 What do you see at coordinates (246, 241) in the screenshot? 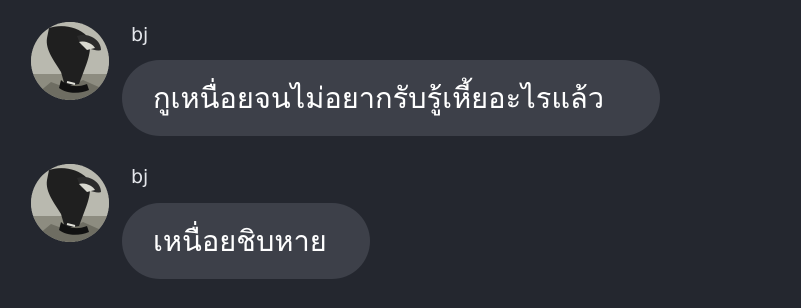
I see `message-bubble: เหนื่อยชิบหาย` at bounding box center [246, 241].